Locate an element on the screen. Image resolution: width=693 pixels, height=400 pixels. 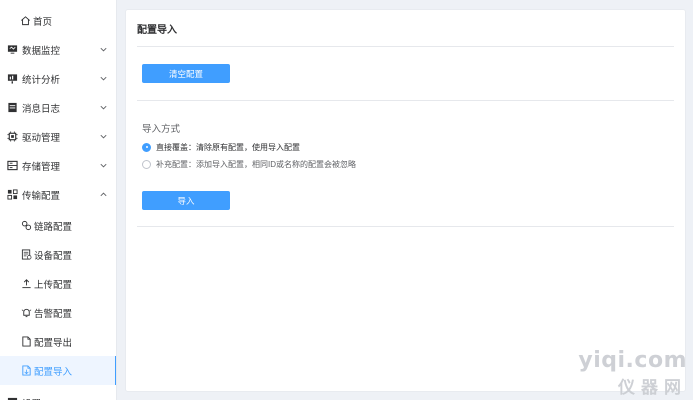
sidebar-subitem-alarm-config: 告警配置 is located at coordinates (58, 312).